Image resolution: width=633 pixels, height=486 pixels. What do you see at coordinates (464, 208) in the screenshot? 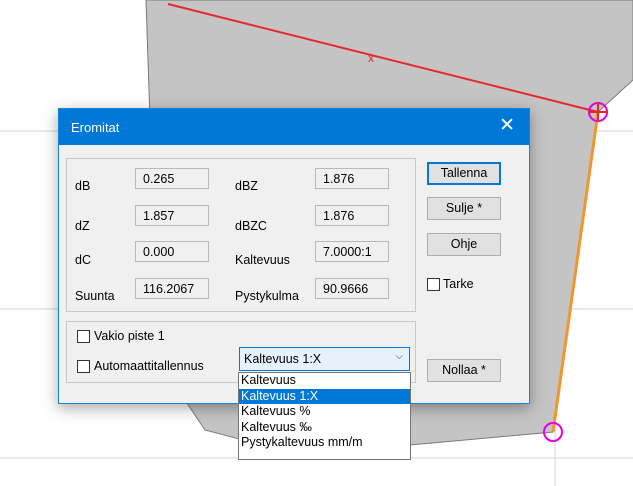
I see `sulje-button: Sulje *` at bounding box center [464, 208].